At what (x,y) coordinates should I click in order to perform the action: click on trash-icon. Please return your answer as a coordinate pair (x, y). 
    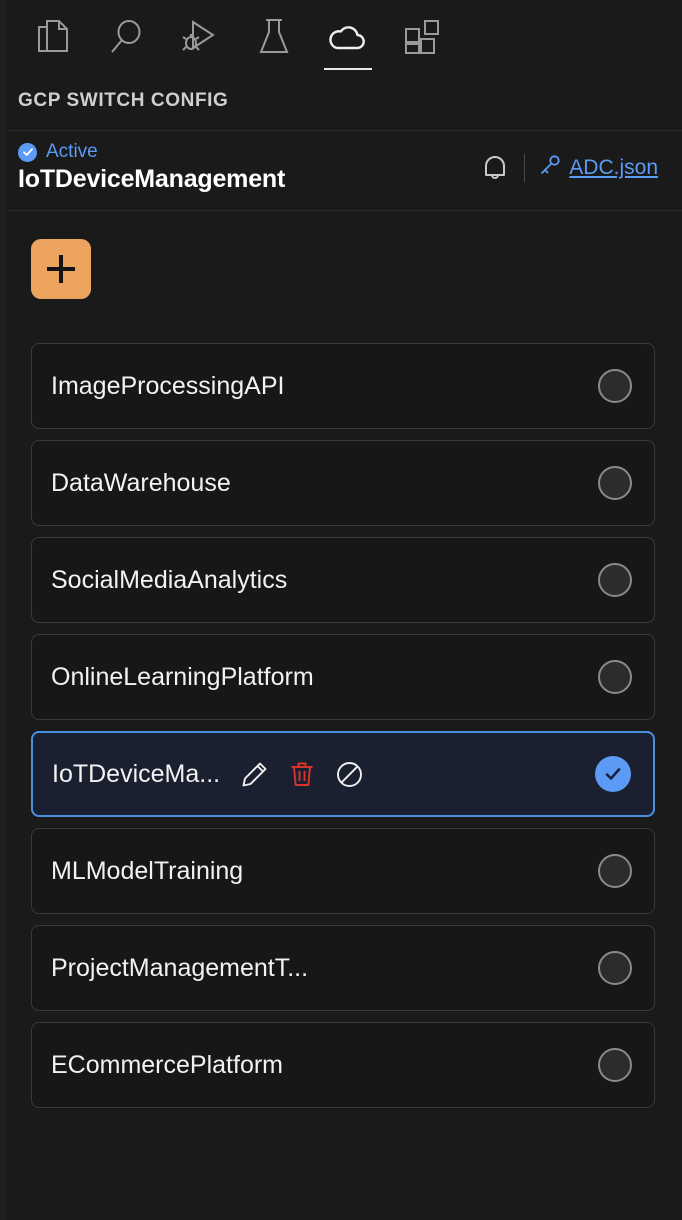
    Looking at the image, I should click on (302, 774).